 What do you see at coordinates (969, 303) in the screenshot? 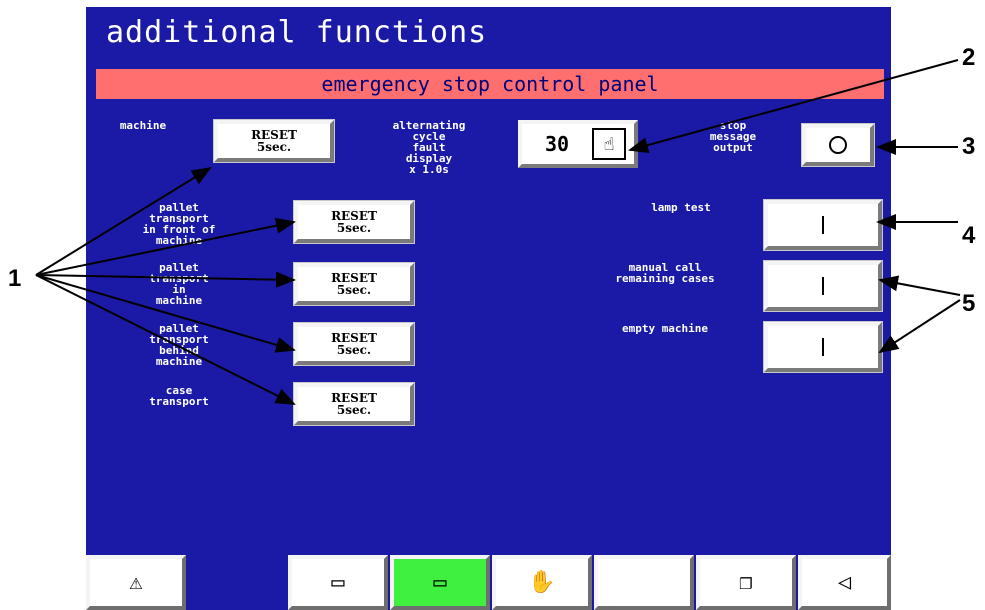
I see `callout-5: 5` at bounding box center [969, 303].